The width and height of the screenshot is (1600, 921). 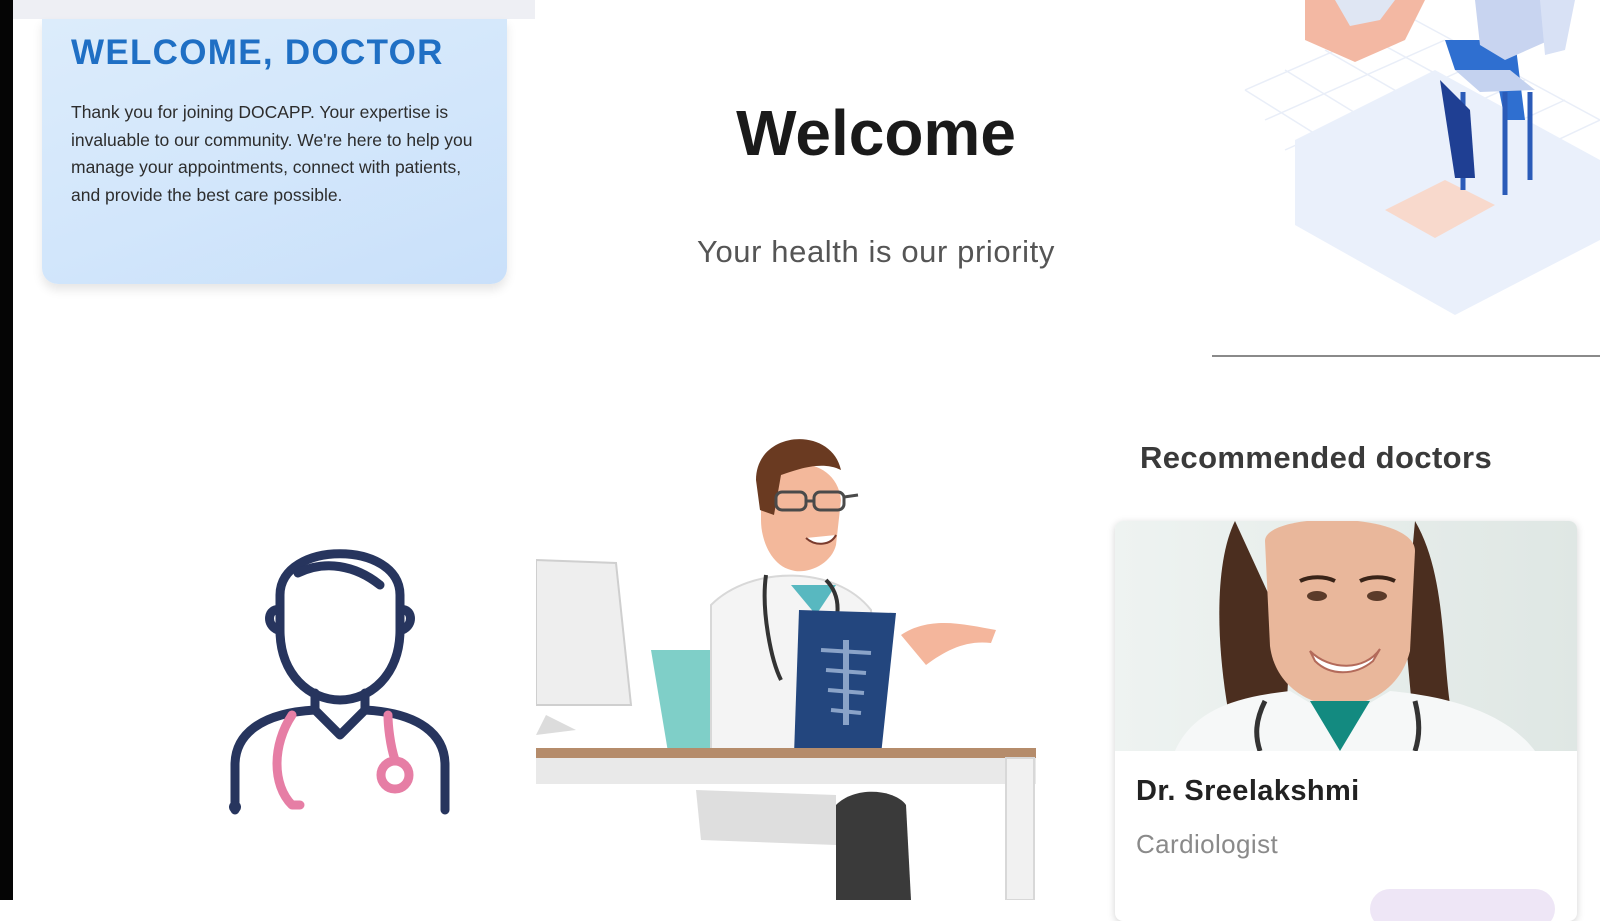 What do you see at coordinates (876, 133) in the screenshot?
I see `hero-title: Welcome` at bounding box center [876, 133].